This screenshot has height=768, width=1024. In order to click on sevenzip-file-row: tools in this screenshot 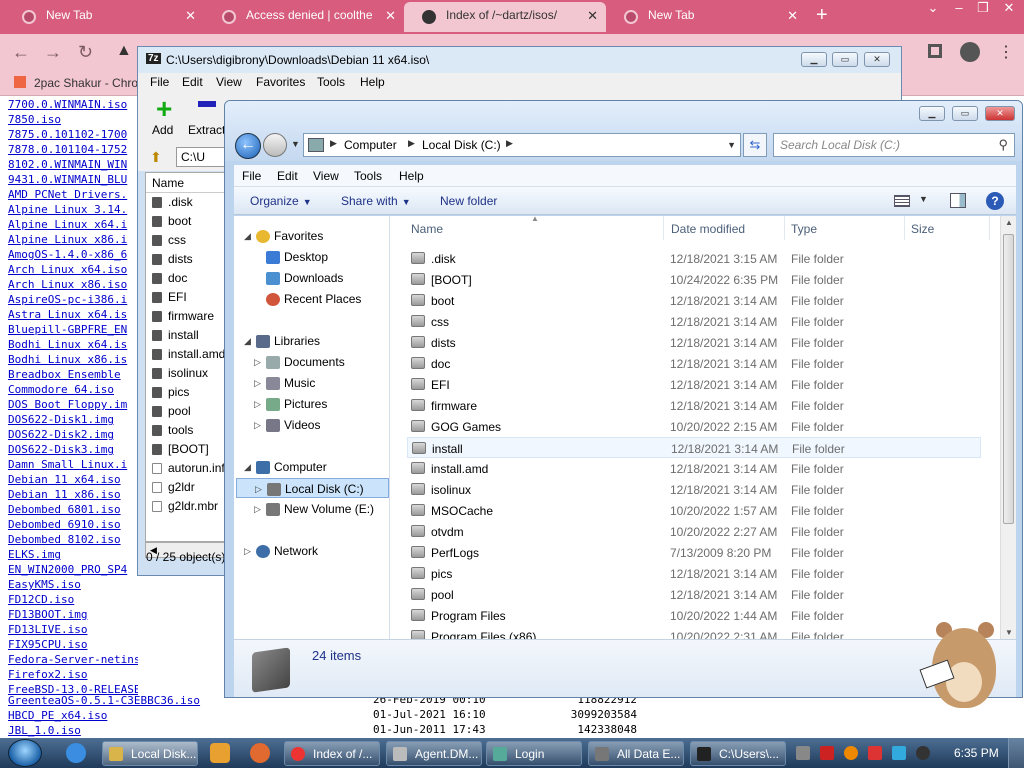, I will do `click(186, 430)`.